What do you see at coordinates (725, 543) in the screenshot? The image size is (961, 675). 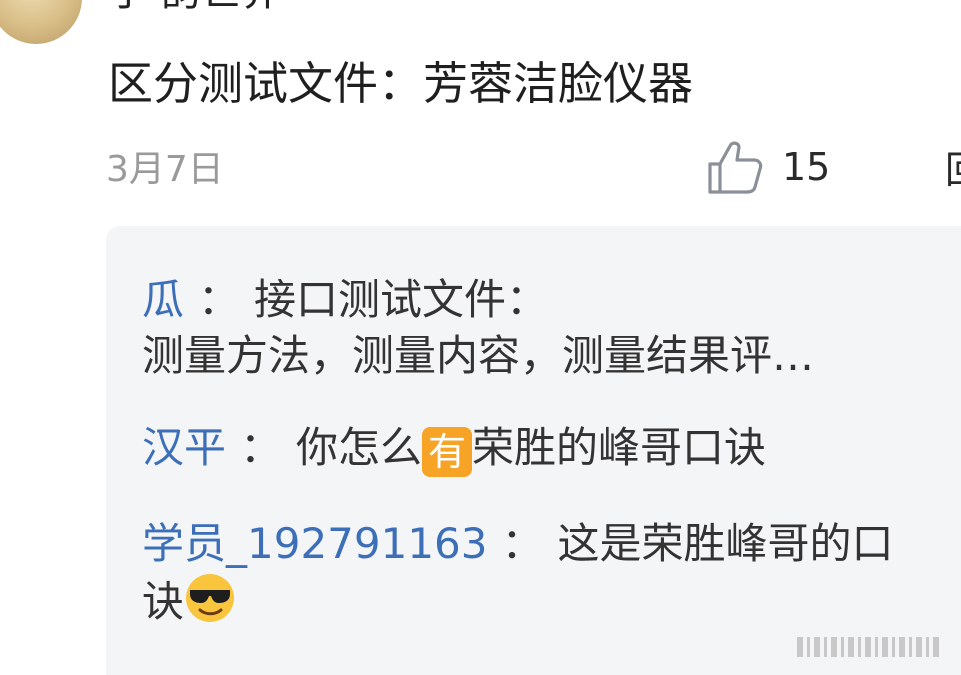 I see `reply-text: 这是荣胜峰哥的口` at bounding box center [725, 543].